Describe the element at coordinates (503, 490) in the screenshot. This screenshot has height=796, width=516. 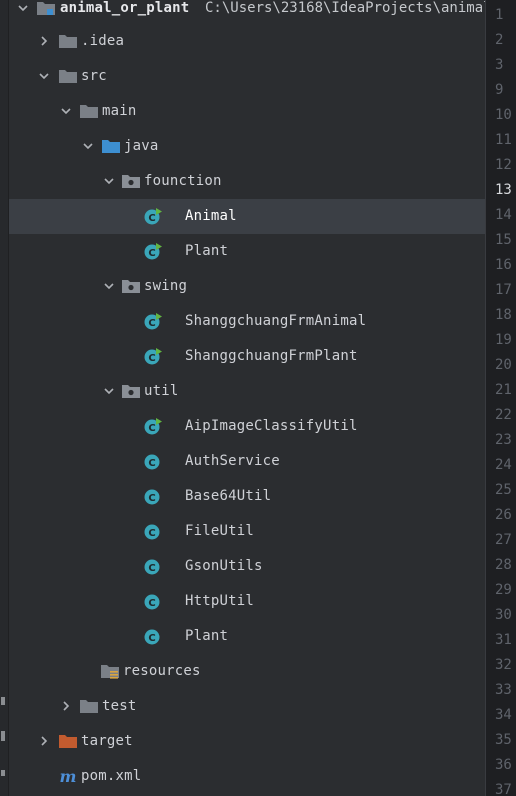
I see `line-number: 25` at that location.